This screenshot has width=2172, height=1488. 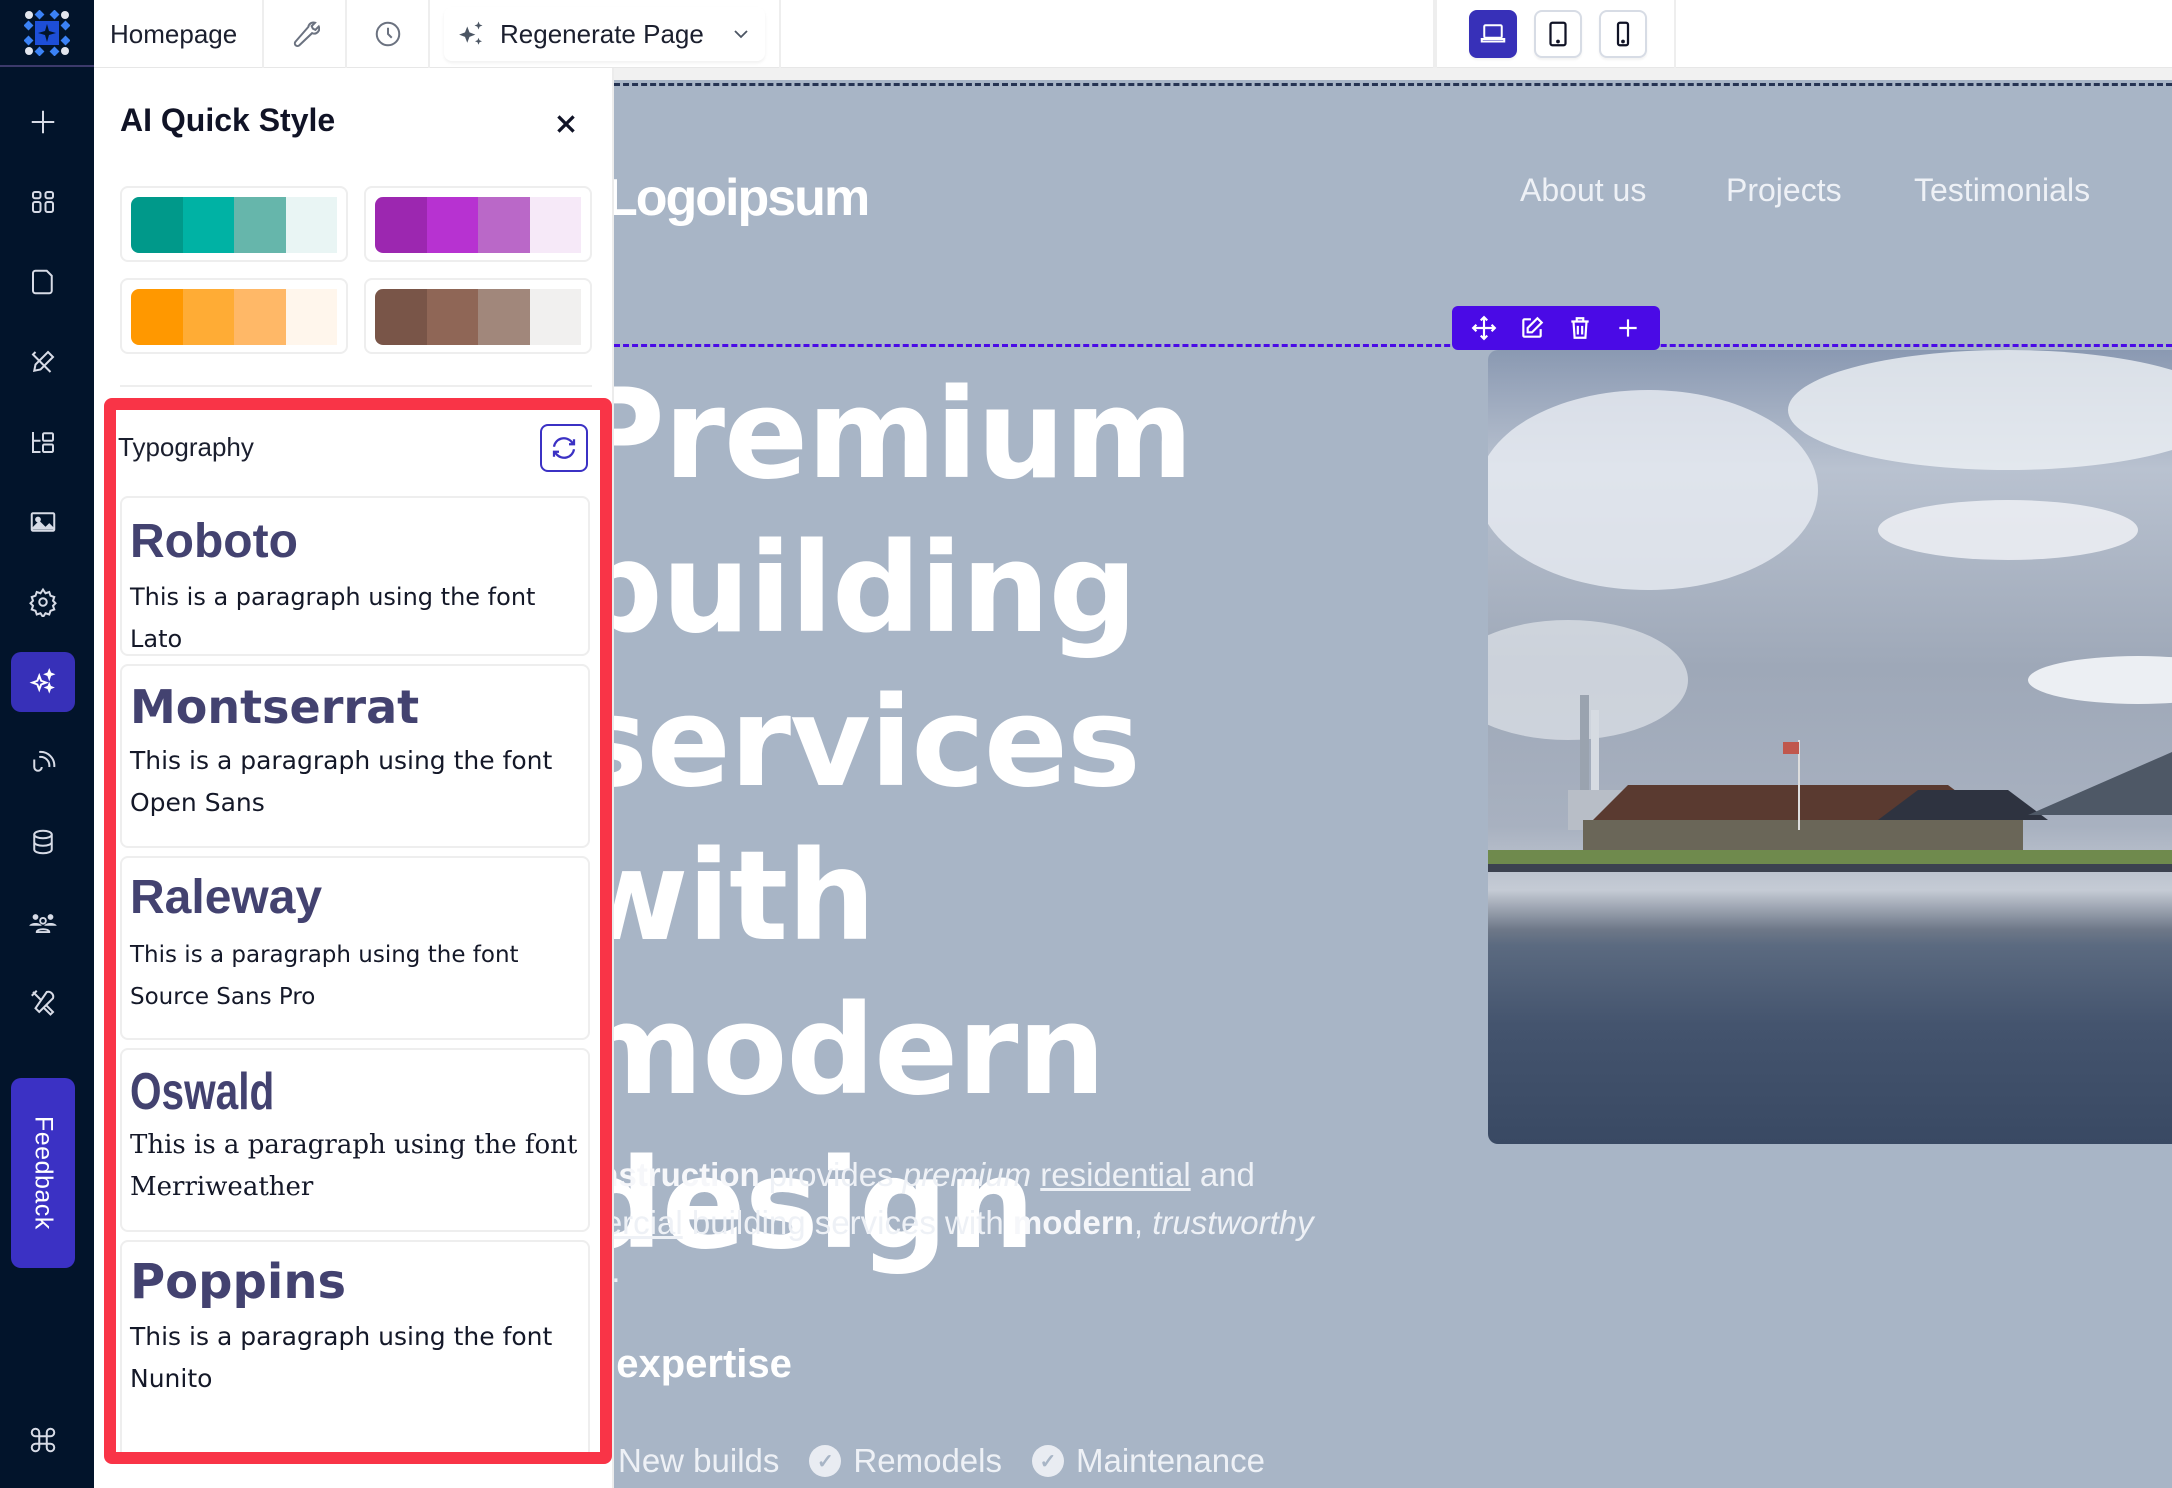 I want to click on intro-text: building services with, so click(x=847, y=1222).